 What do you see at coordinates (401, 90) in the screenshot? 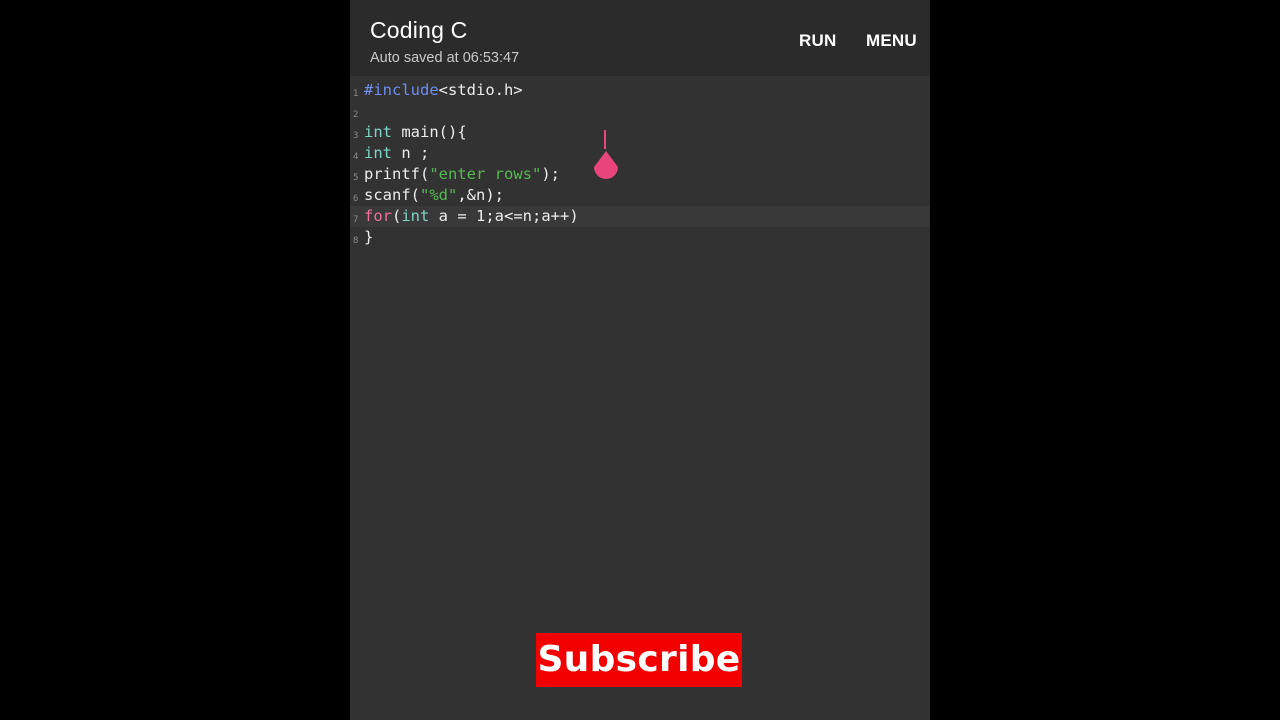
I see `code-token: #include` at bounding box center [401, 90].